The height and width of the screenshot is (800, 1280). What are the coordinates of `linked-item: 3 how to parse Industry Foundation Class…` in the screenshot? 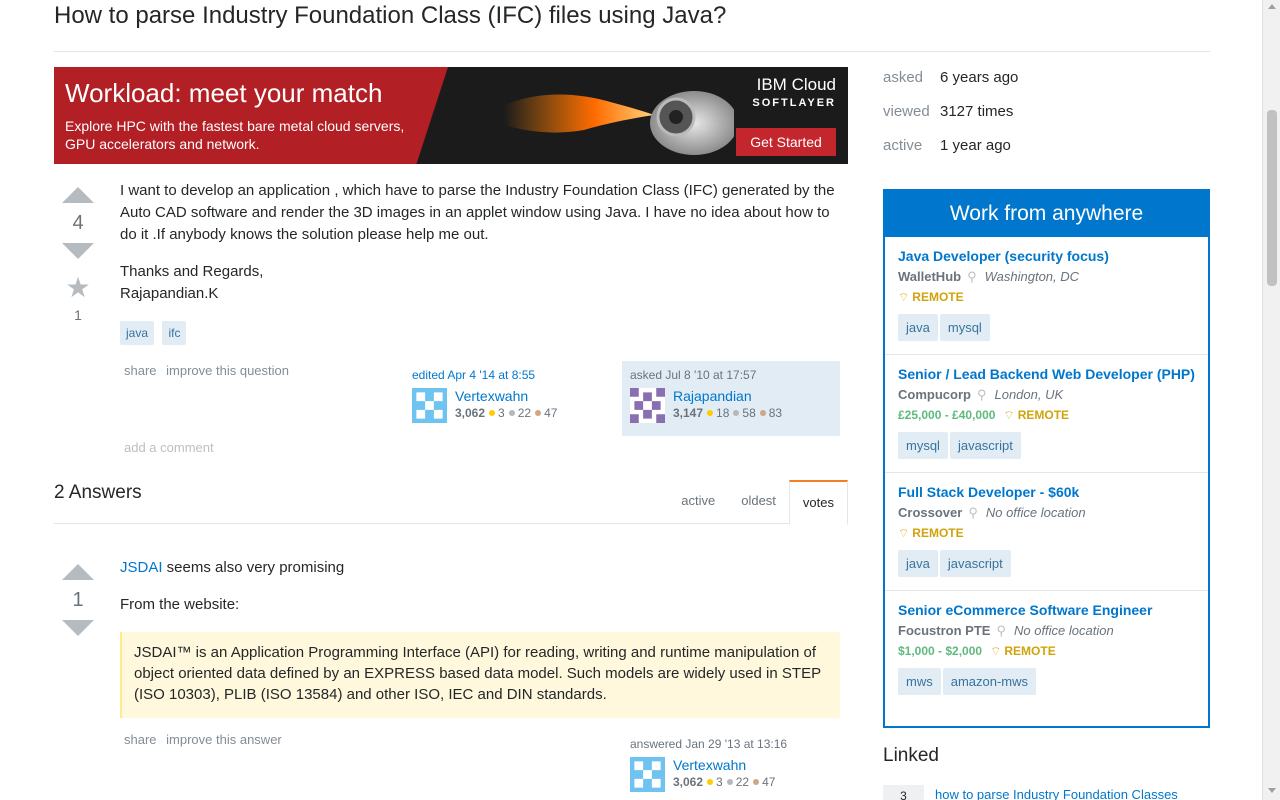 It's located at (1030, 792).